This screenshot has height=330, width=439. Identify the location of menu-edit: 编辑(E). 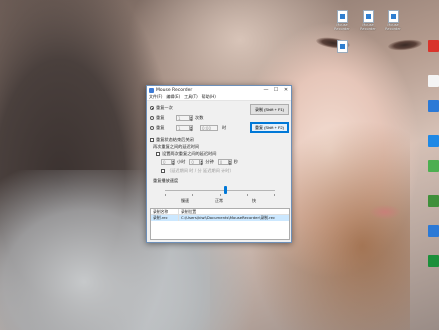
(173, 97).